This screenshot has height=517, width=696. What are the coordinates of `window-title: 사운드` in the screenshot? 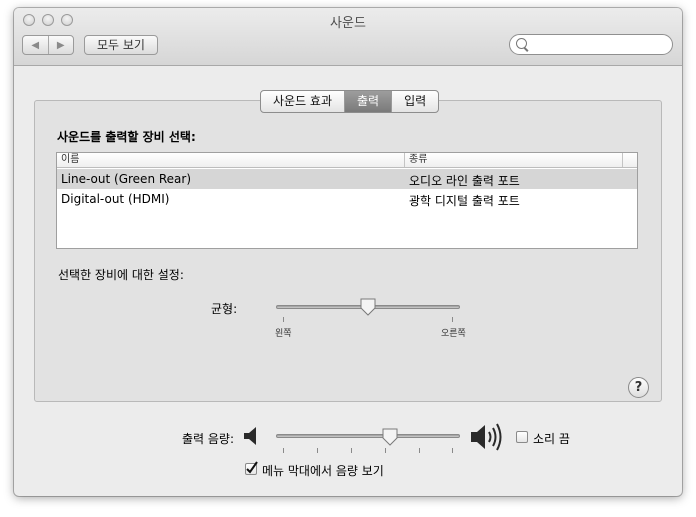 It's located at (348, 23).